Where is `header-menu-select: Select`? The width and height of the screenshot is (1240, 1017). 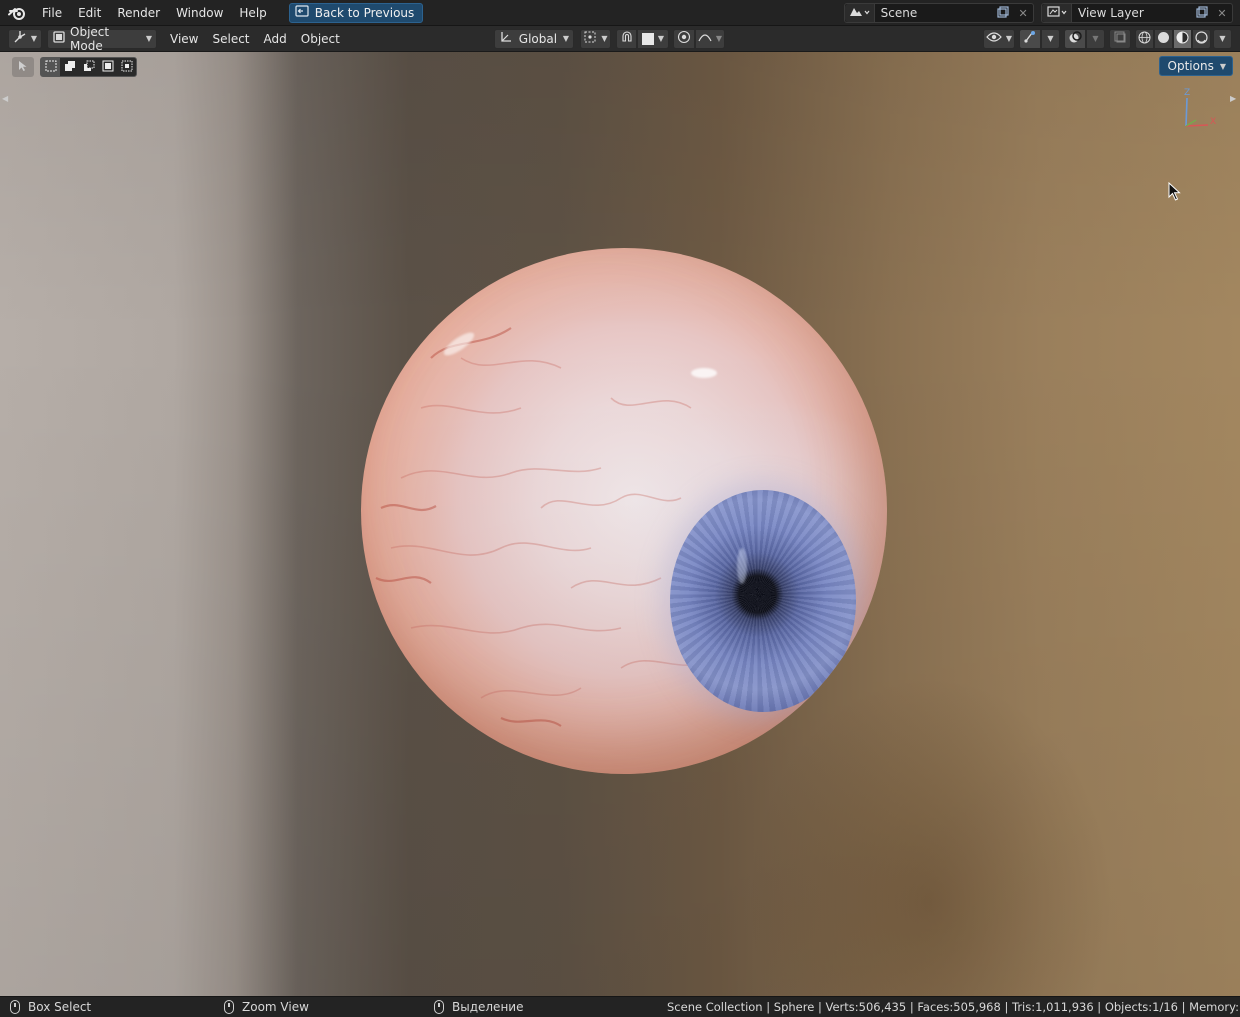 header-menu-select: Select is located at coordinates (230, 39).